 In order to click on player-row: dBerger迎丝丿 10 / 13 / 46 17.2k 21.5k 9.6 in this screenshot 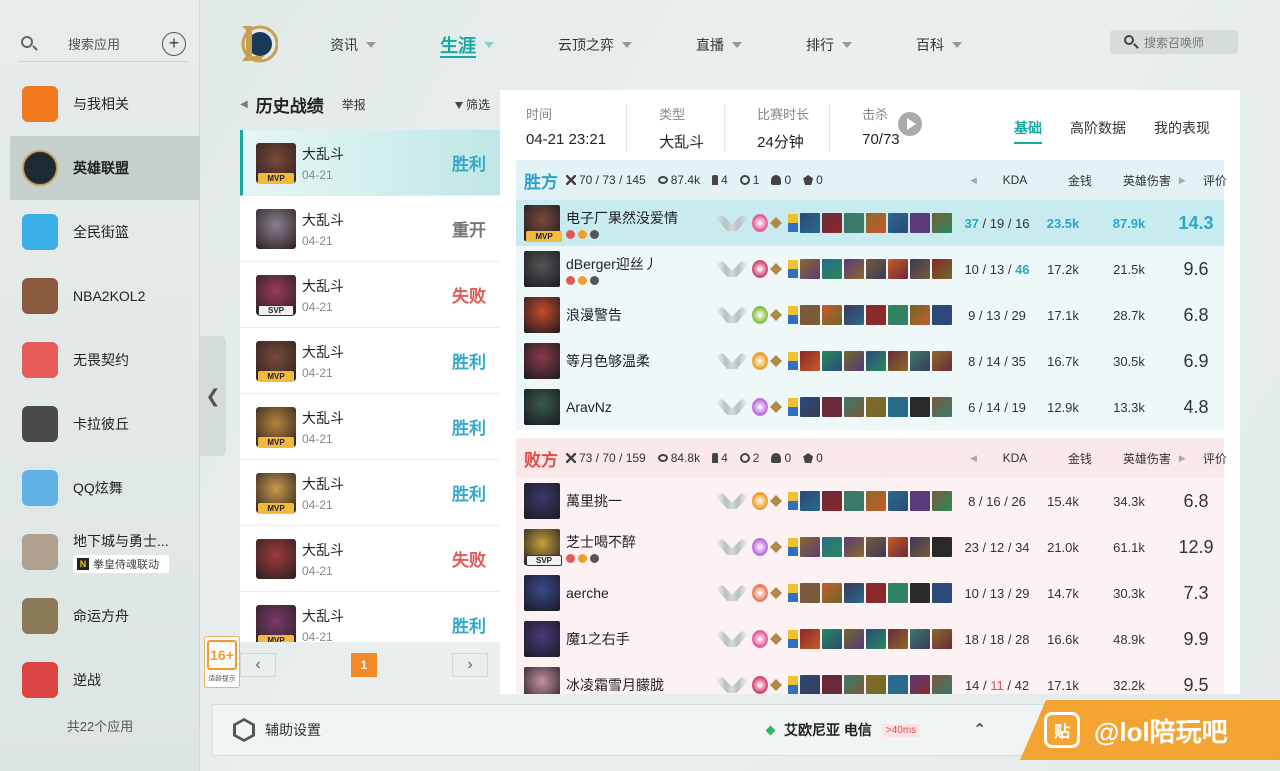, I will do `click(870, 269)`.